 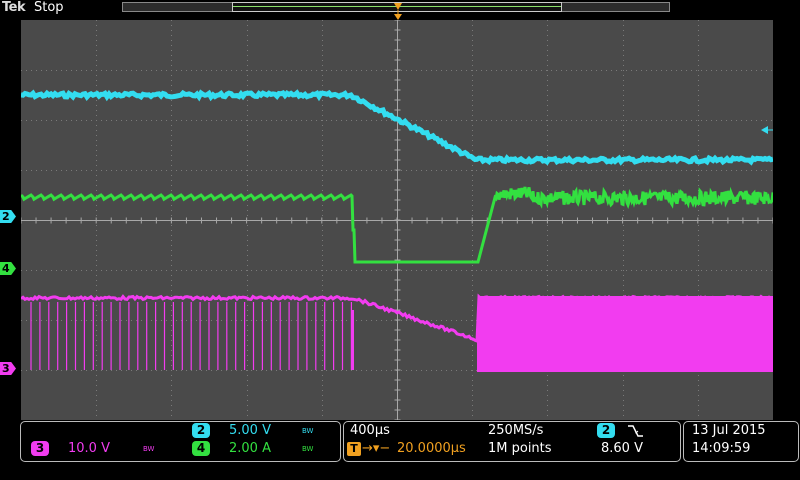 I want to click on ch4-ground-marker: 4, so click(x=8, y=268).